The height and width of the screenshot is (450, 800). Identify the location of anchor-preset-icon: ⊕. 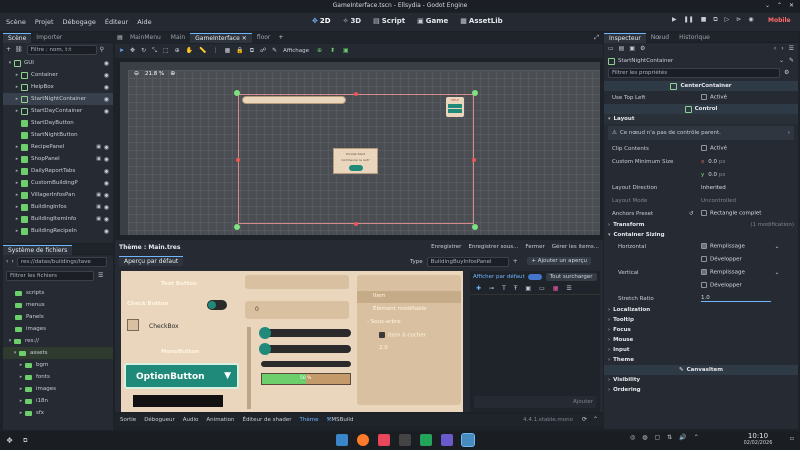
(319, 51).